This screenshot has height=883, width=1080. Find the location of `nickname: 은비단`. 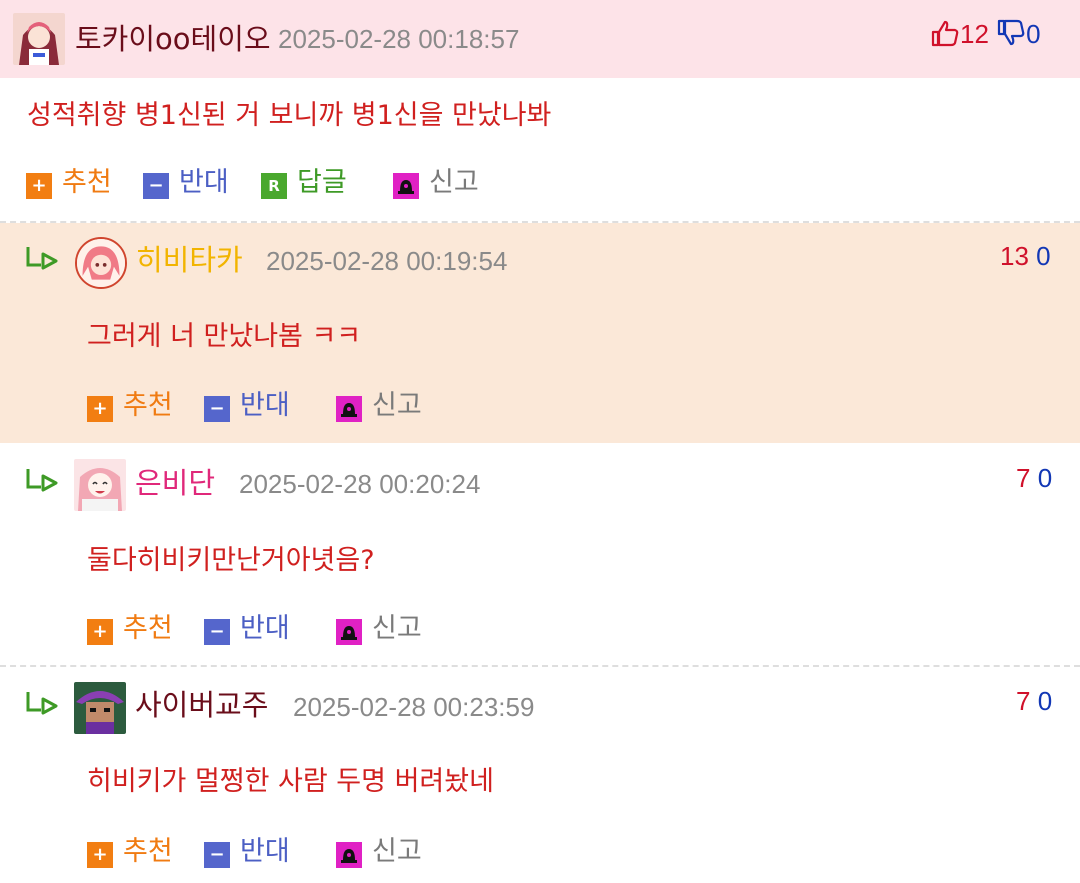

nickname: 은비단 is located at coordinates (175, 483).